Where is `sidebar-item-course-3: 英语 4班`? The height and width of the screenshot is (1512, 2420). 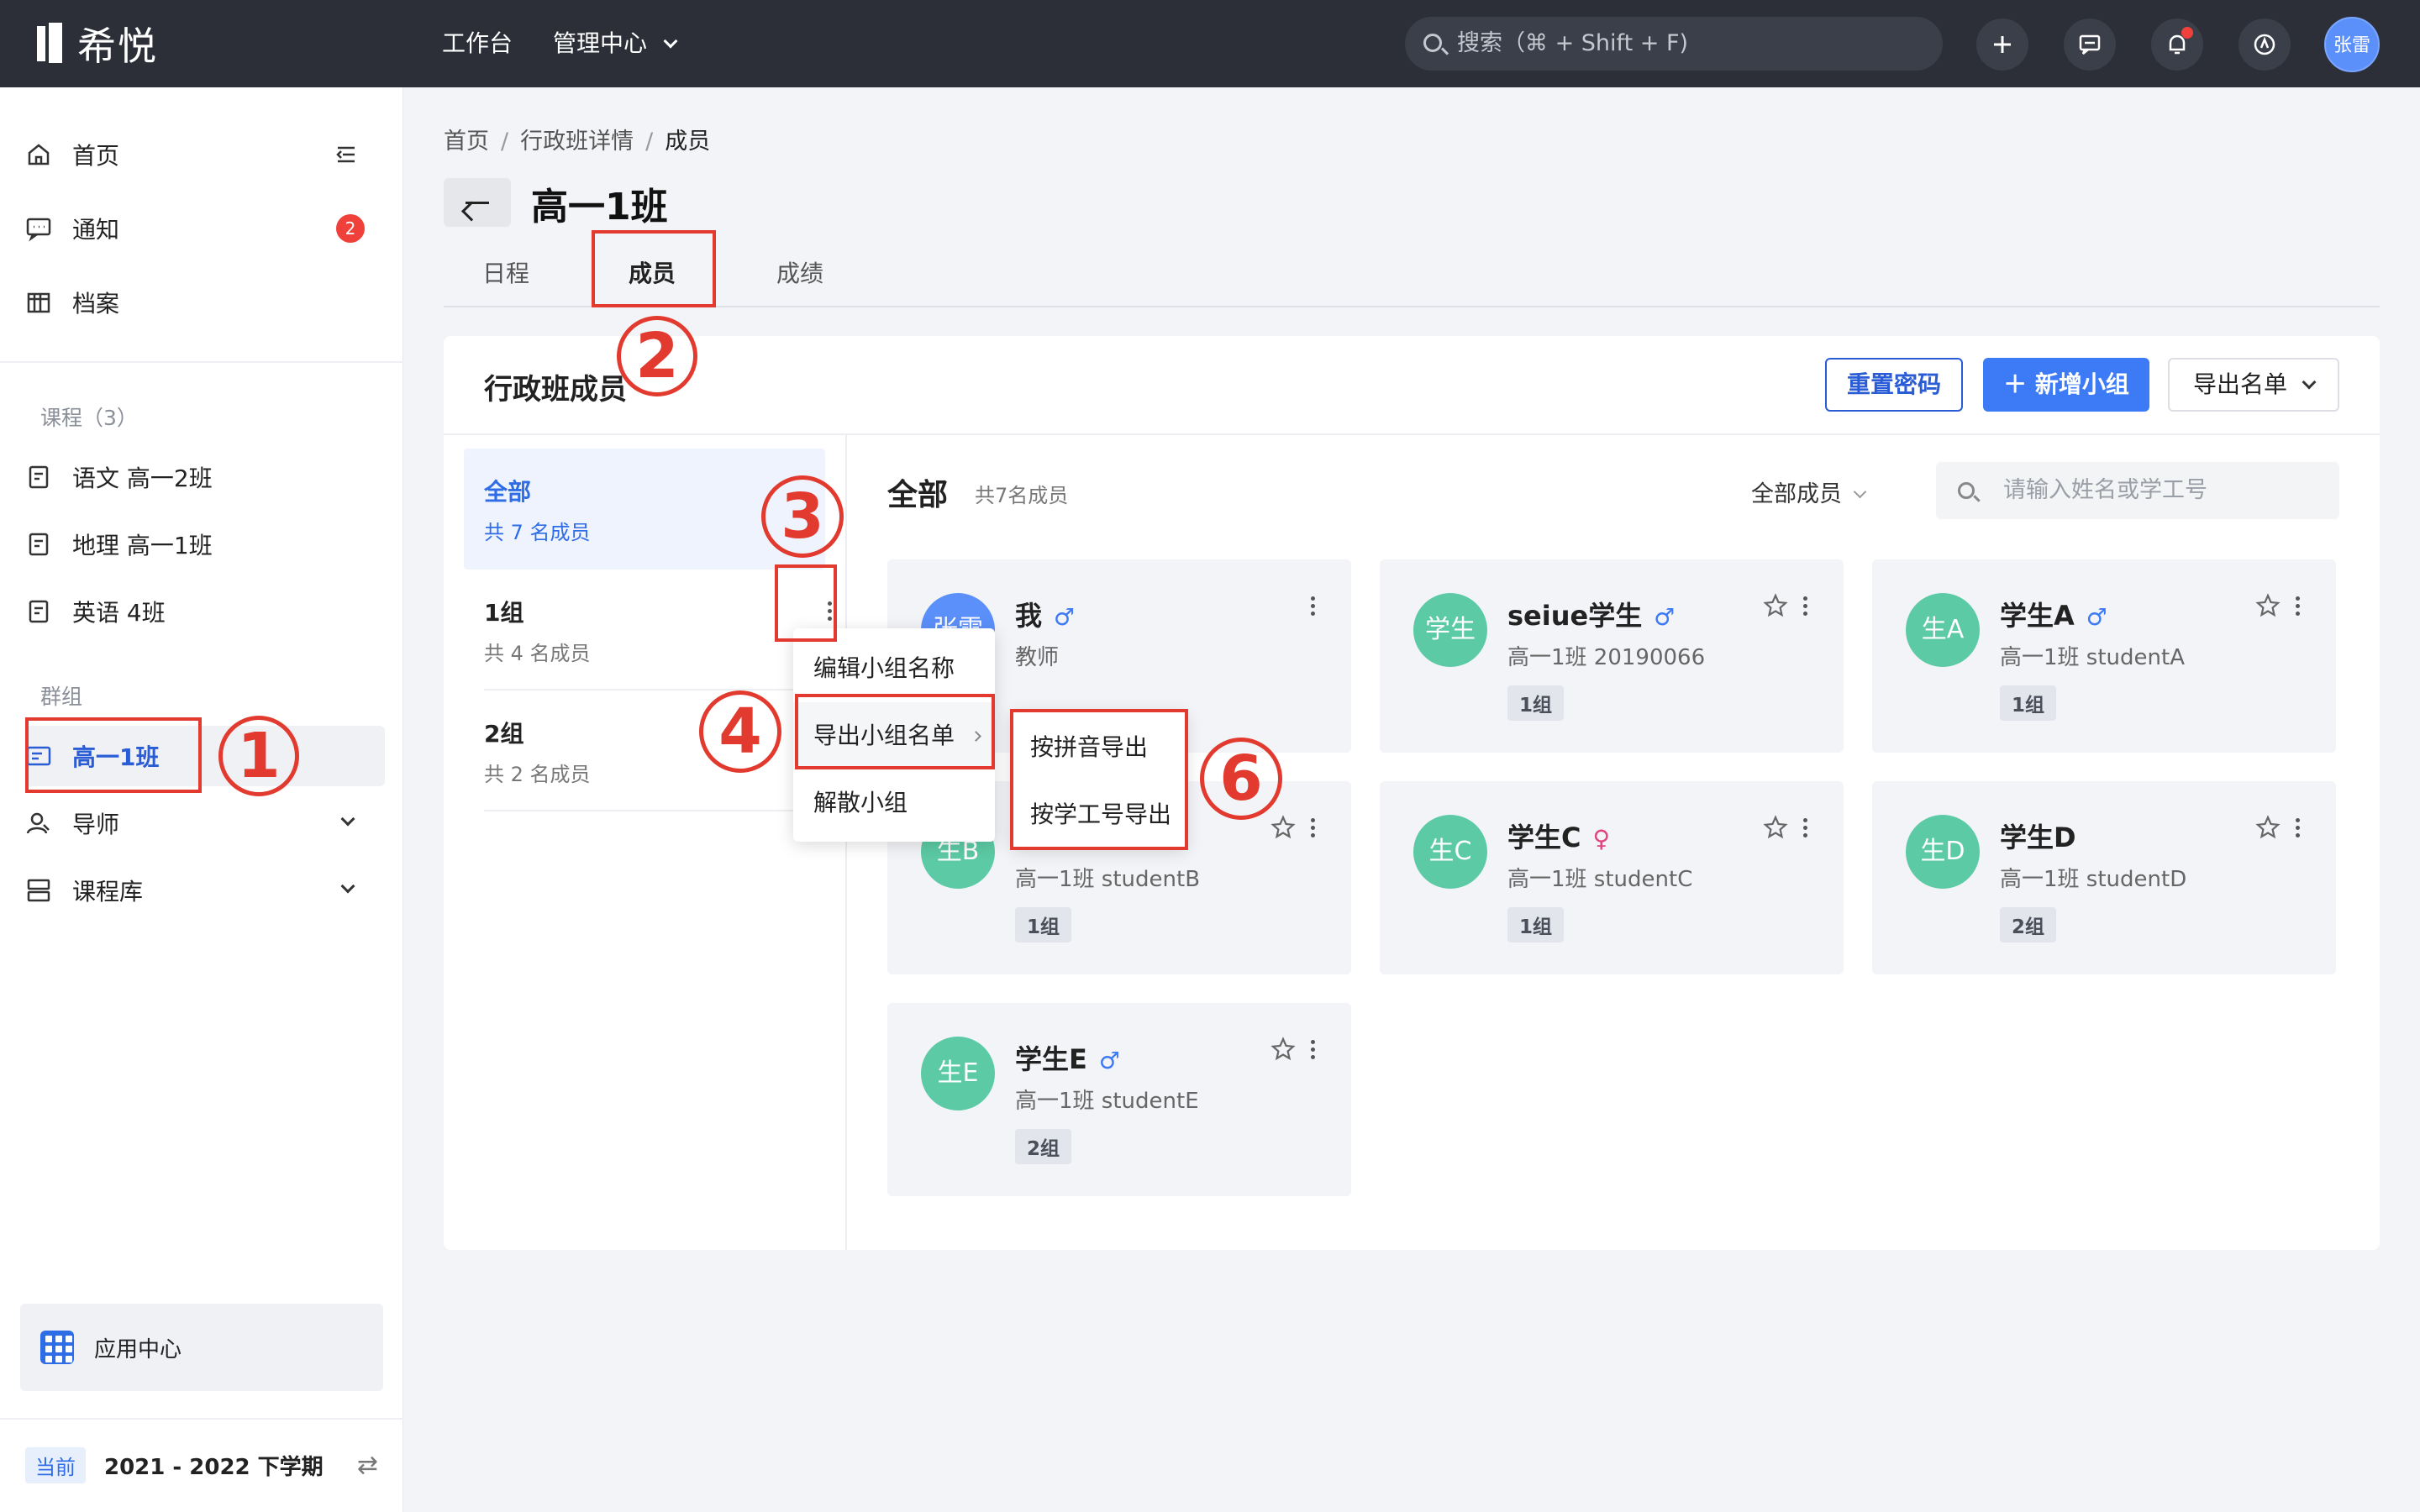 sidebar-item-course-3: 英语 4班 is located at coordinates (206, 611).